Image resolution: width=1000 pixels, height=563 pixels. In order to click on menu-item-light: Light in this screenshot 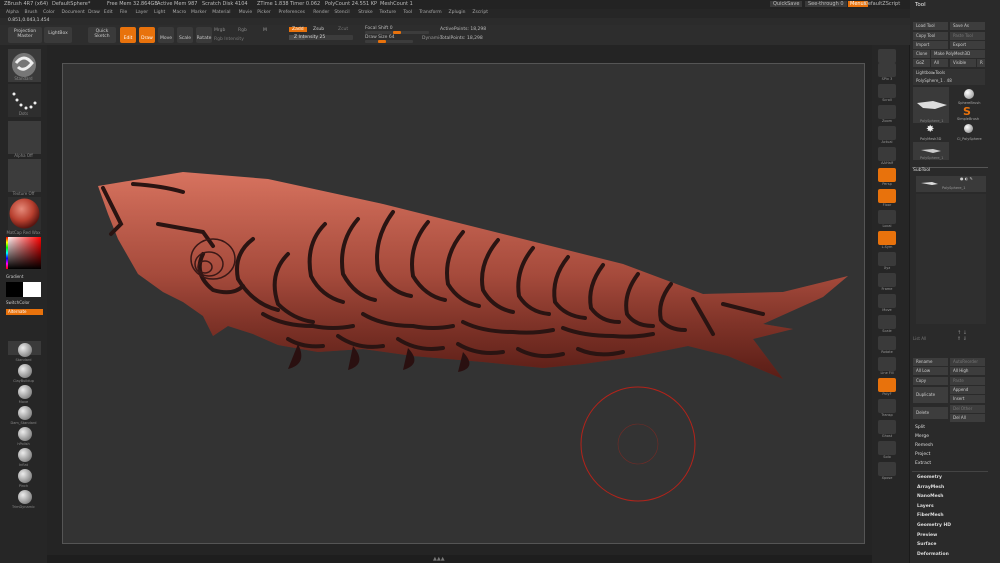, I will do `click(159, 12)`.